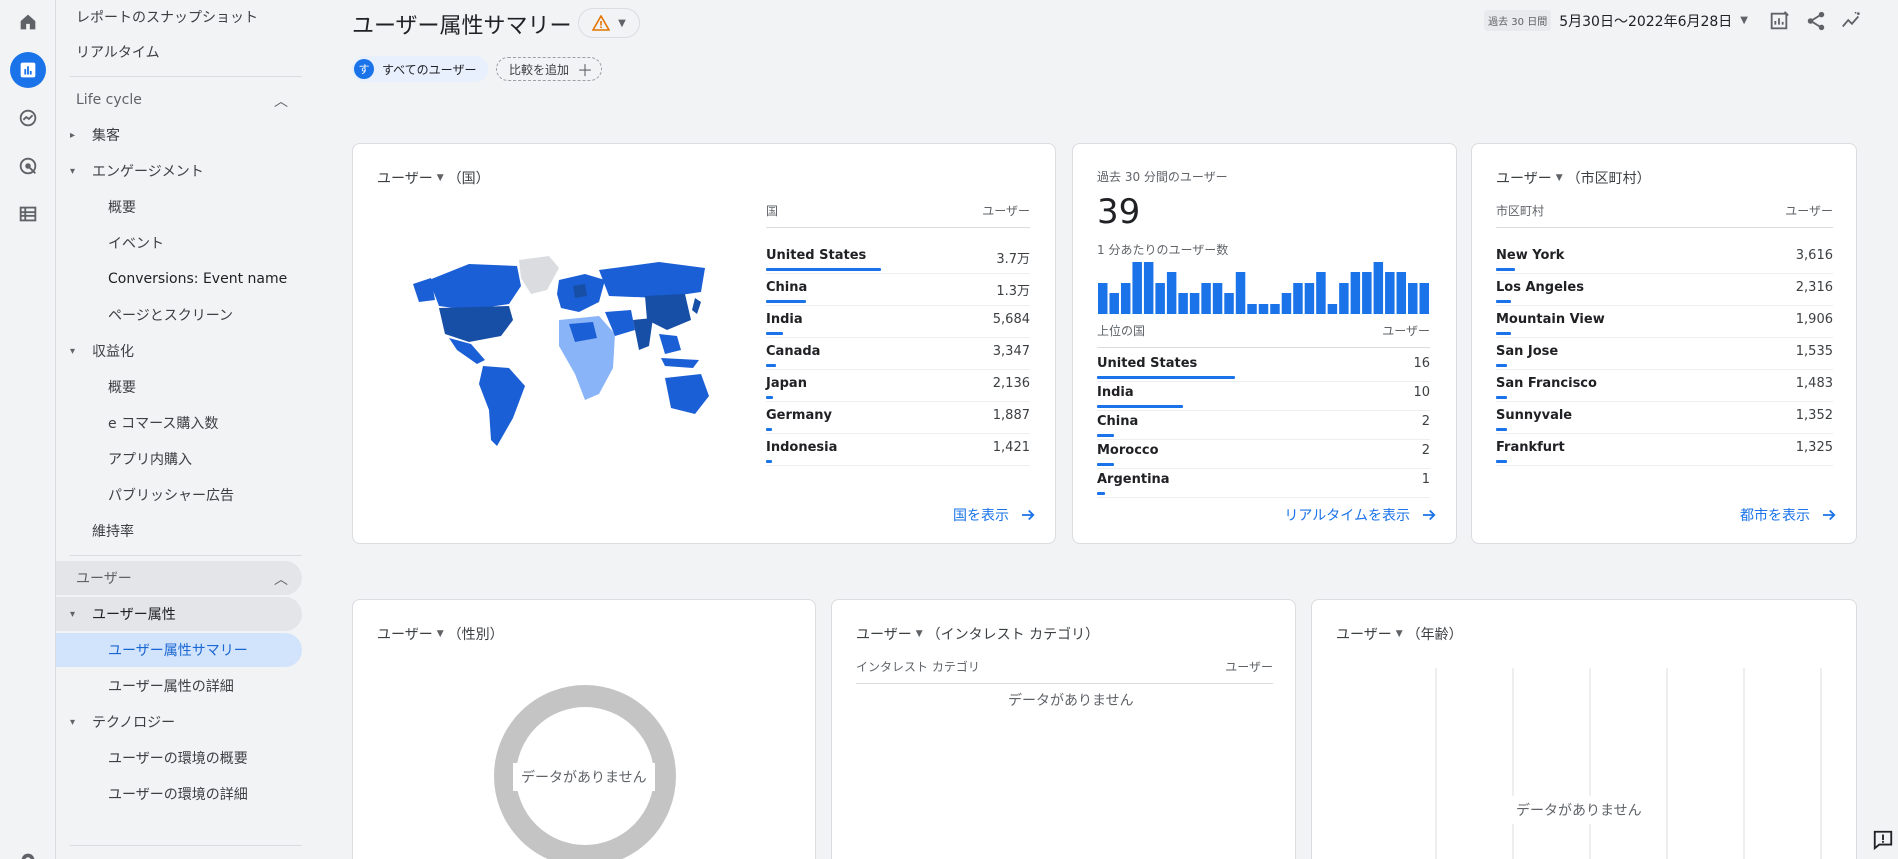  What do you see at coordinates (28, 22) in the screenshot?
I see `home-icon` at bounding box center [28, 22].